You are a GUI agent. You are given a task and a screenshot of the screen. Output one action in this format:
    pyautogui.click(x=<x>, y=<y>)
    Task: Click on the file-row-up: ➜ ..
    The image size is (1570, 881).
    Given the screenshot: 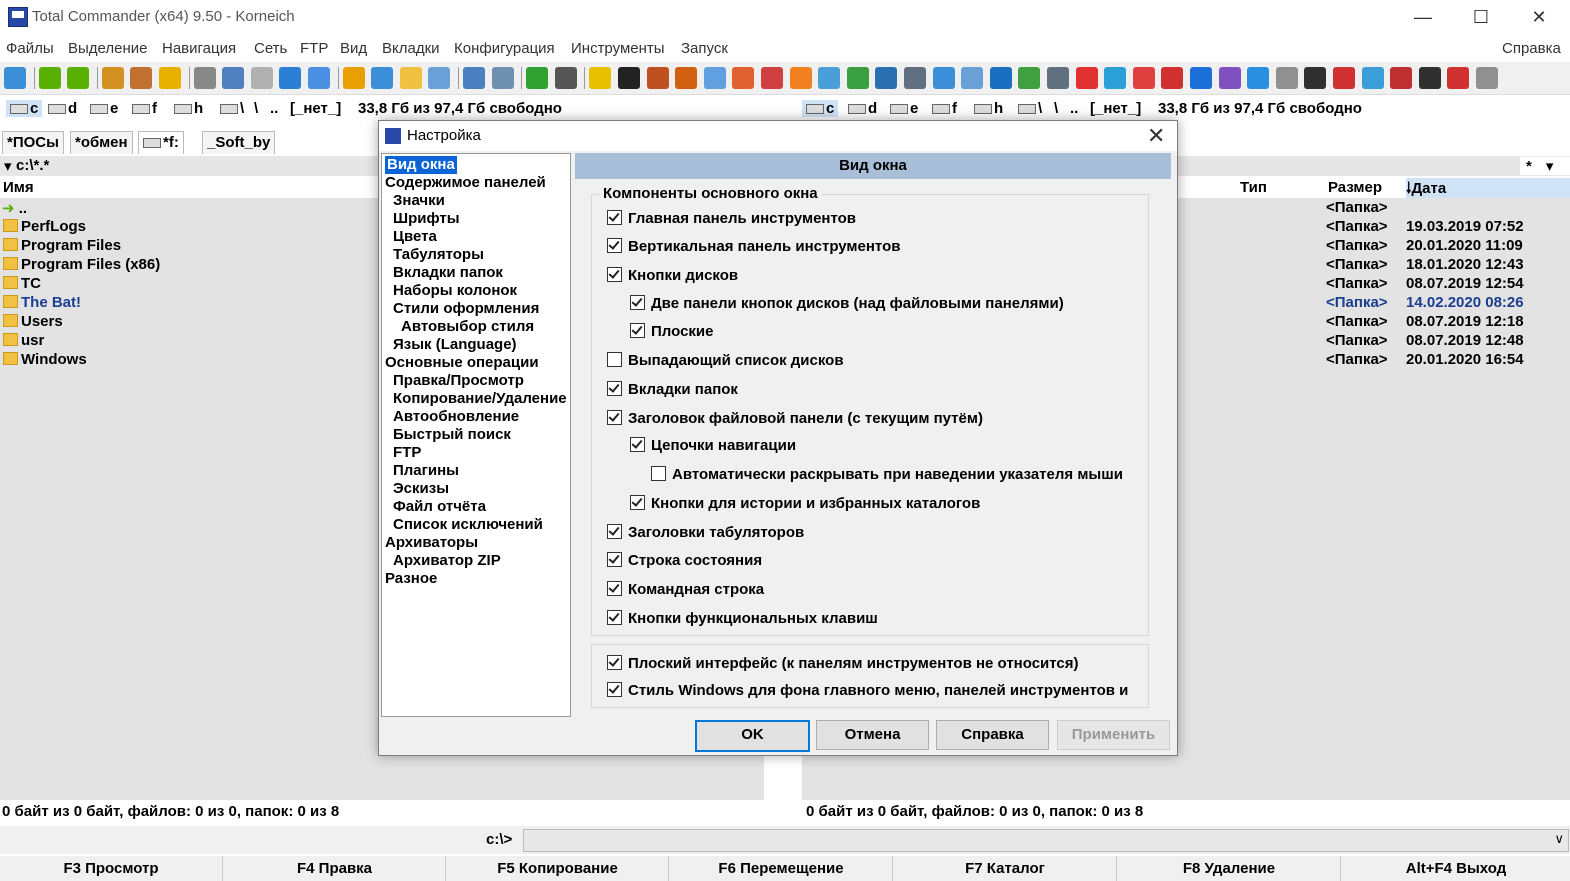 What is the action you would take?
    pyautogui.click(x=14, y=208)
    